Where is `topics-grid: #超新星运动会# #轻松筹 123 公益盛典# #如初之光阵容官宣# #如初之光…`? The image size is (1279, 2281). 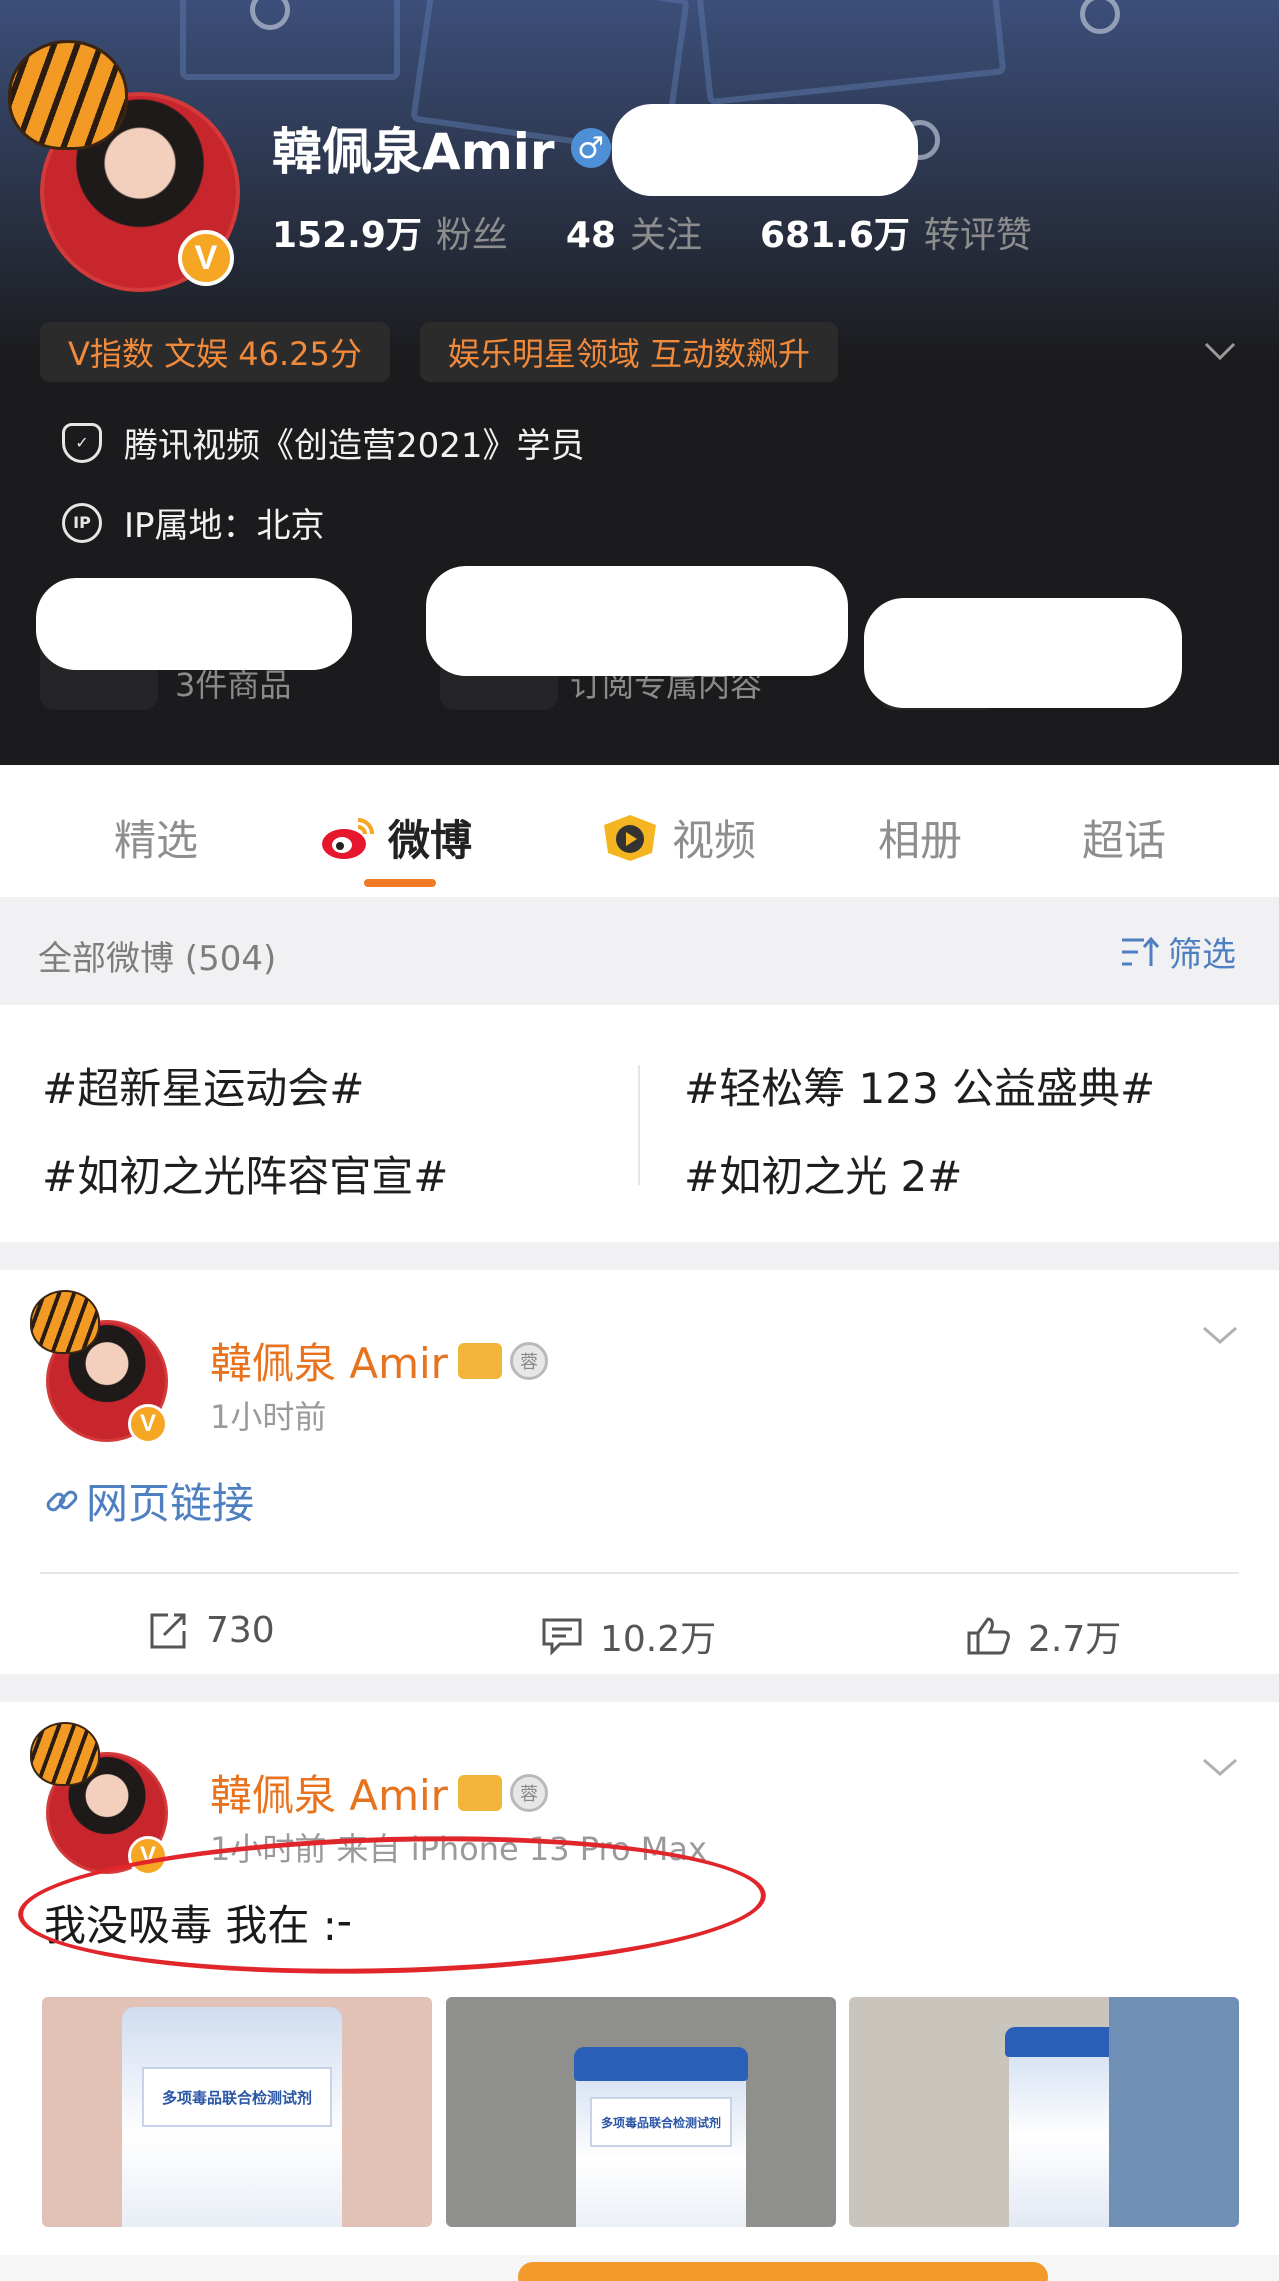
topics-grid: #超新星运动会# #轻松筹 123 公益盛典# #如初之光阵容官宣# #如初之光… is located at coordinates (639, 1123).